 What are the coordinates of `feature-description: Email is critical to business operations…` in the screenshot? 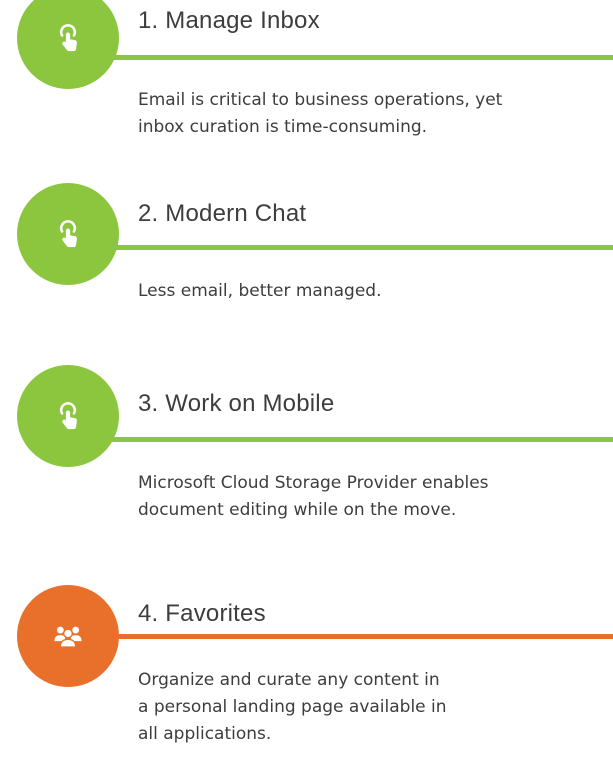 It's located at (320, 113).